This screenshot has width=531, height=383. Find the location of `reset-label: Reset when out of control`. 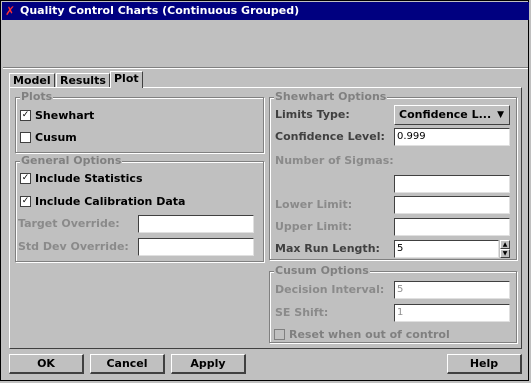

reset-label: Reset when out of control is located at coordinates (369, 334).